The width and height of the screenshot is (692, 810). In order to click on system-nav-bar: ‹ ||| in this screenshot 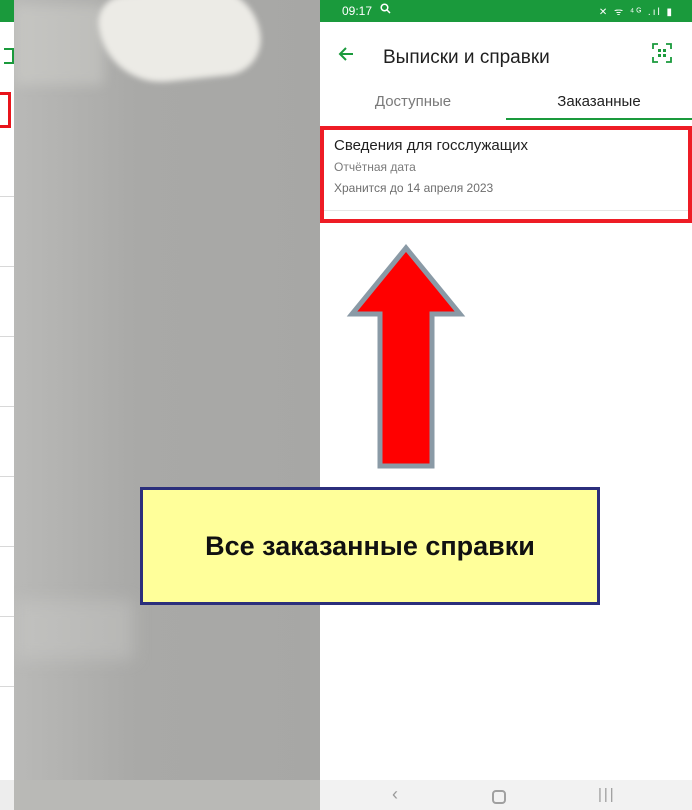, I will do `click(506, 795)`.